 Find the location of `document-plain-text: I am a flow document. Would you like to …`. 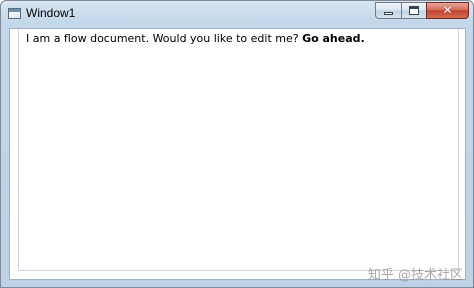

document-plain-text: I am a flow document. Would you like to … is located at coordinates (164, 38).